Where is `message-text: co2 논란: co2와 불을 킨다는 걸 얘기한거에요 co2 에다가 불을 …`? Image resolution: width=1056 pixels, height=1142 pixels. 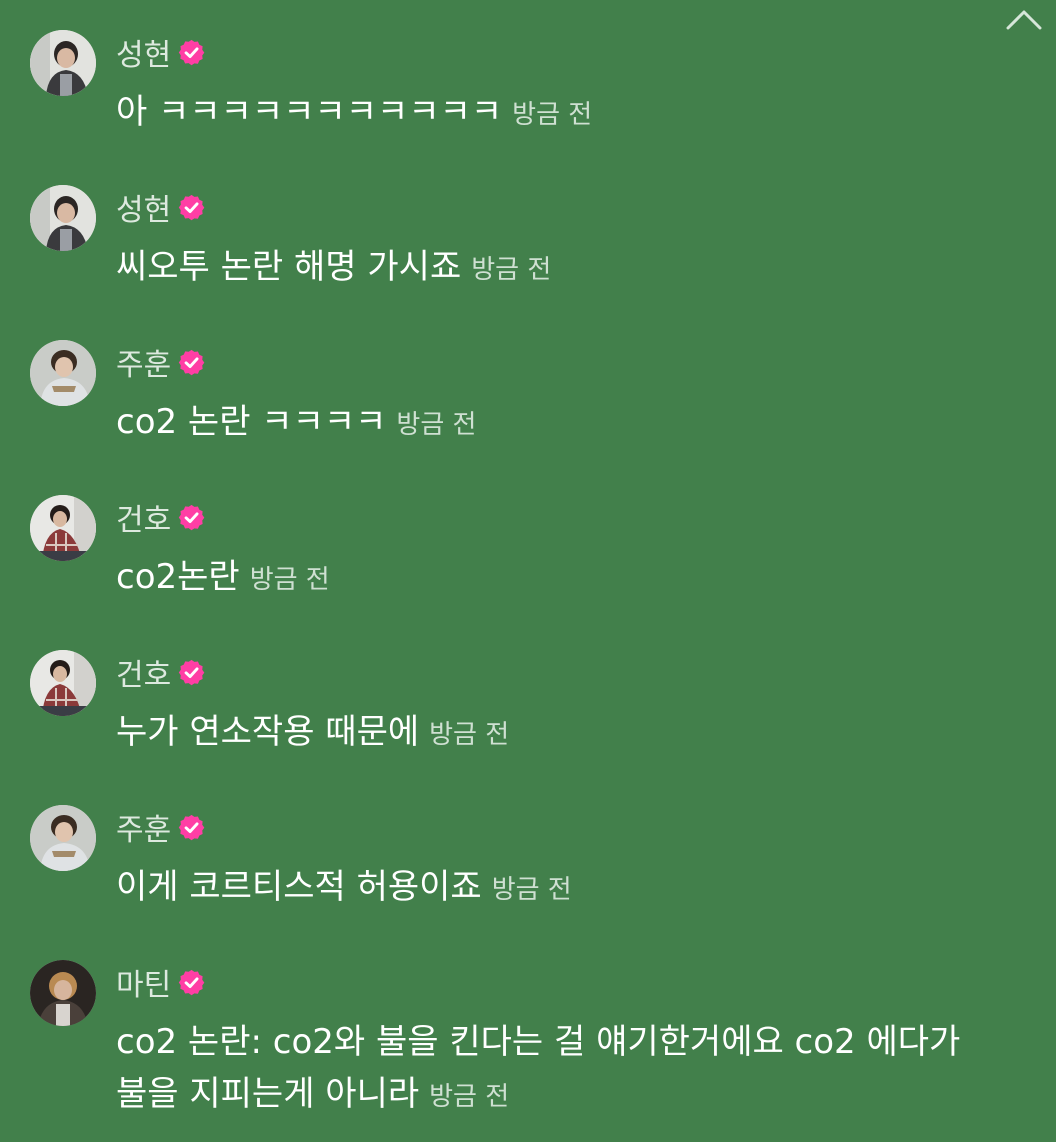
message-text: co2 논란: co2와 불을 킨다는 걸 얘기한거에요 co2 에다가 불을 … is located at coordinates (538, 1068).